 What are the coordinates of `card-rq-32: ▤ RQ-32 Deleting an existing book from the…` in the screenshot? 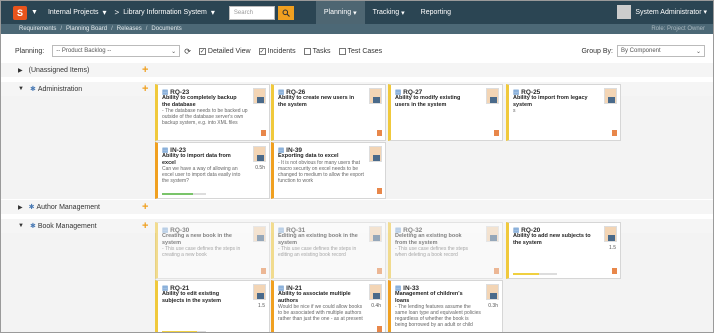 It's located at (445, 250).